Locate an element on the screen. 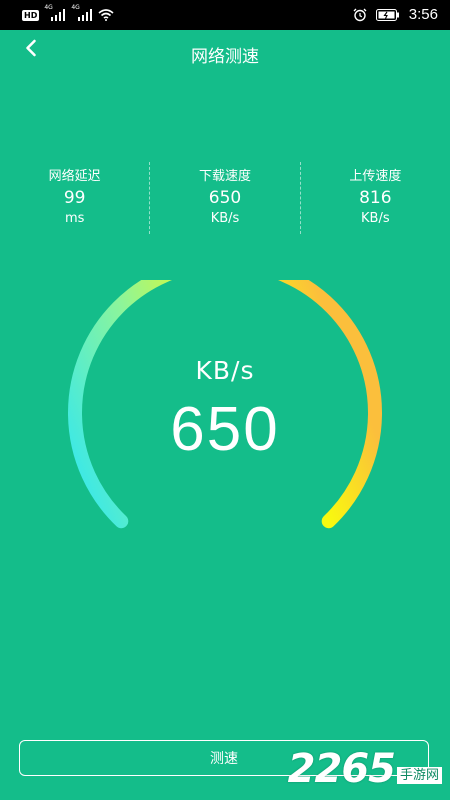  app-header: 网络测速 is located at coordinates (225, 54).